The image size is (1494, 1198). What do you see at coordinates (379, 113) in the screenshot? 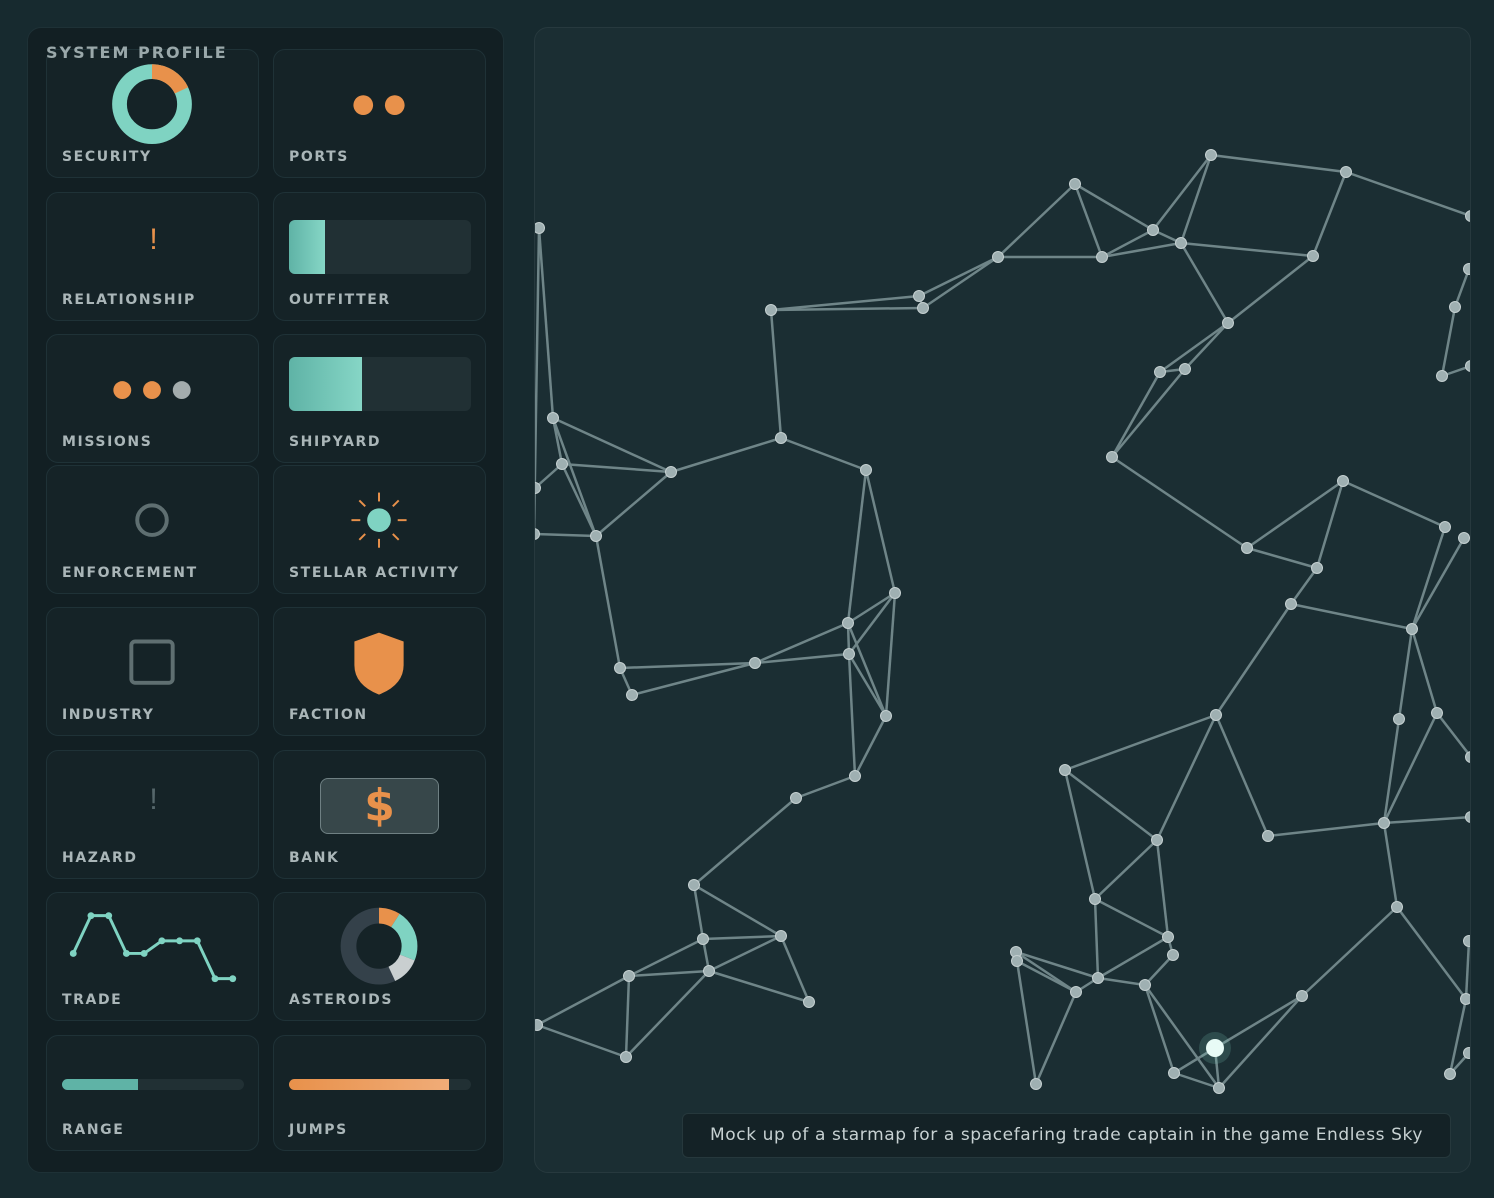
I see `ports-card: PORTS` at bounding box center [379, 113].